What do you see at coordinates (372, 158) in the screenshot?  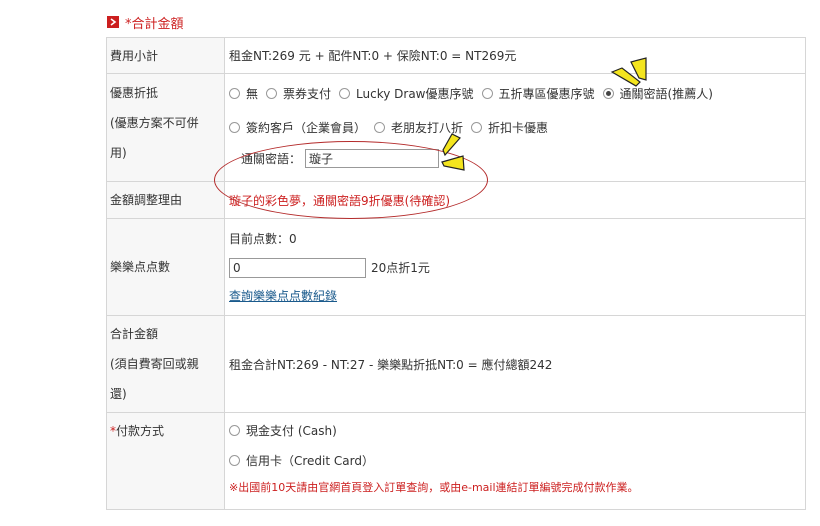 I see `passcode-input` at bounding box center [372, 158].